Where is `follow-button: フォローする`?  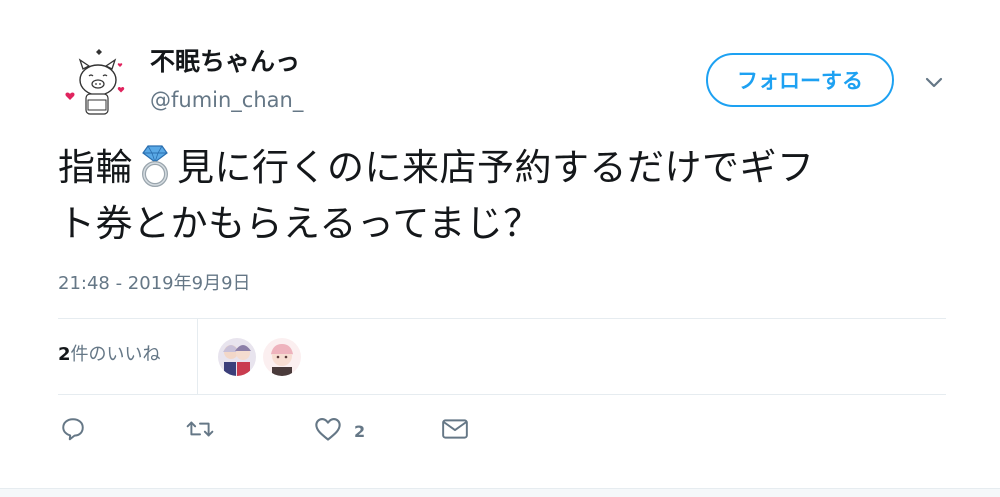
follow-button: フォローする is located at coordinates (800, 80).